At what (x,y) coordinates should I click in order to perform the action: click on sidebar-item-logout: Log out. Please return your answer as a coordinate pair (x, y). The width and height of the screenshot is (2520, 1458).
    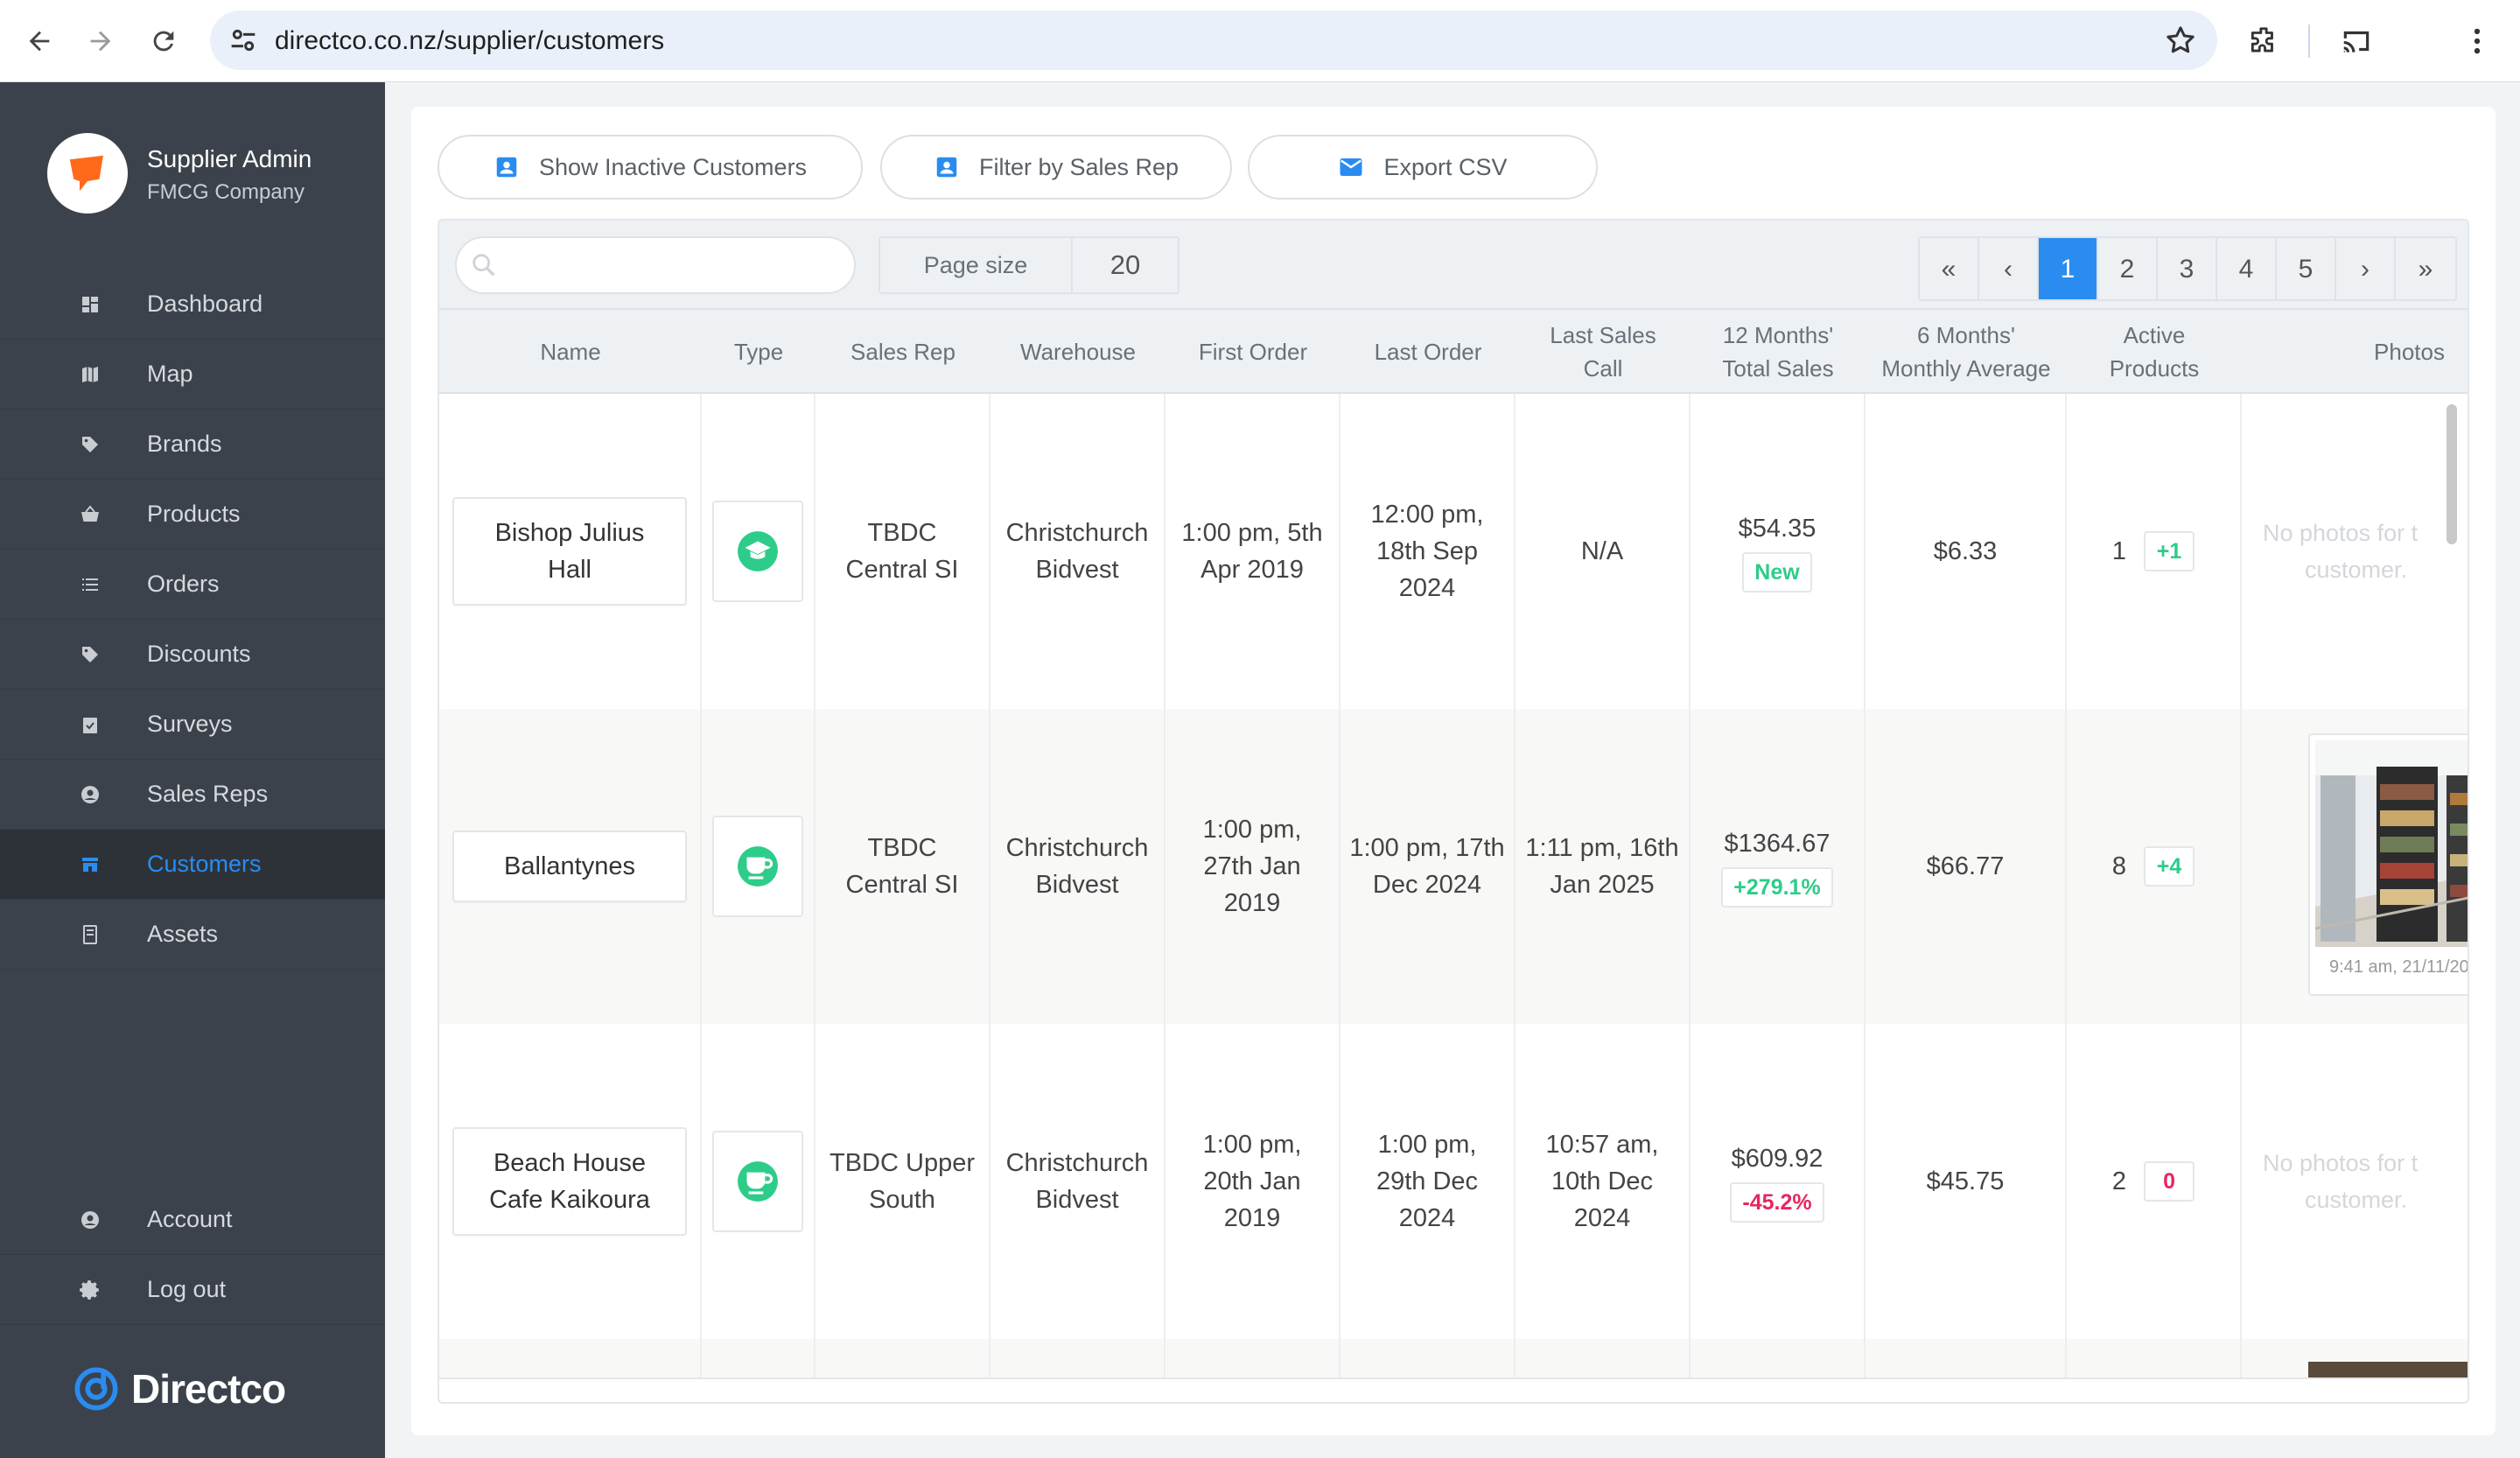
    Looking at the image, I should click on (192, 1290).